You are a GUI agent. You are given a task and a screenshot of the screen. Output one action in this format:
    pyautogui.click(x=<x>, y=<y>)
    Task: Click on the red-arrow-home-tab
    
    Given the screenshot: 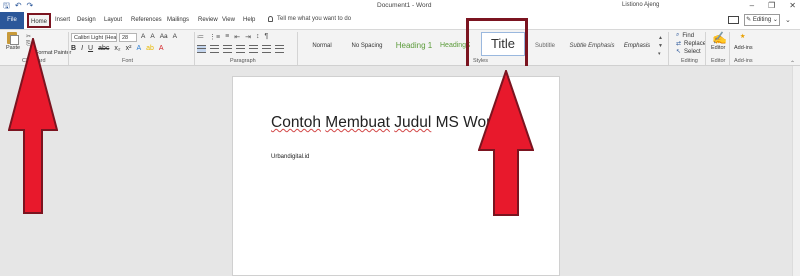 What is the action you would take?
    pyautogui.click(x=33, y=126)
    